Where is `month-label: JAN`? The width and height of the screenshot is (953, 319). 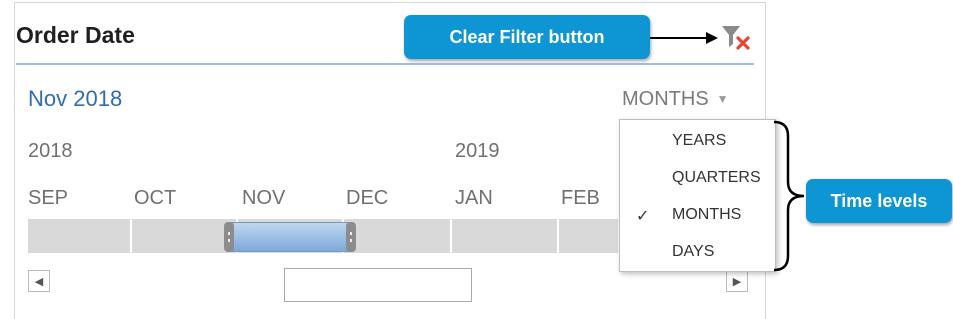
month-label: JAN is located at coordinates (474, 198).